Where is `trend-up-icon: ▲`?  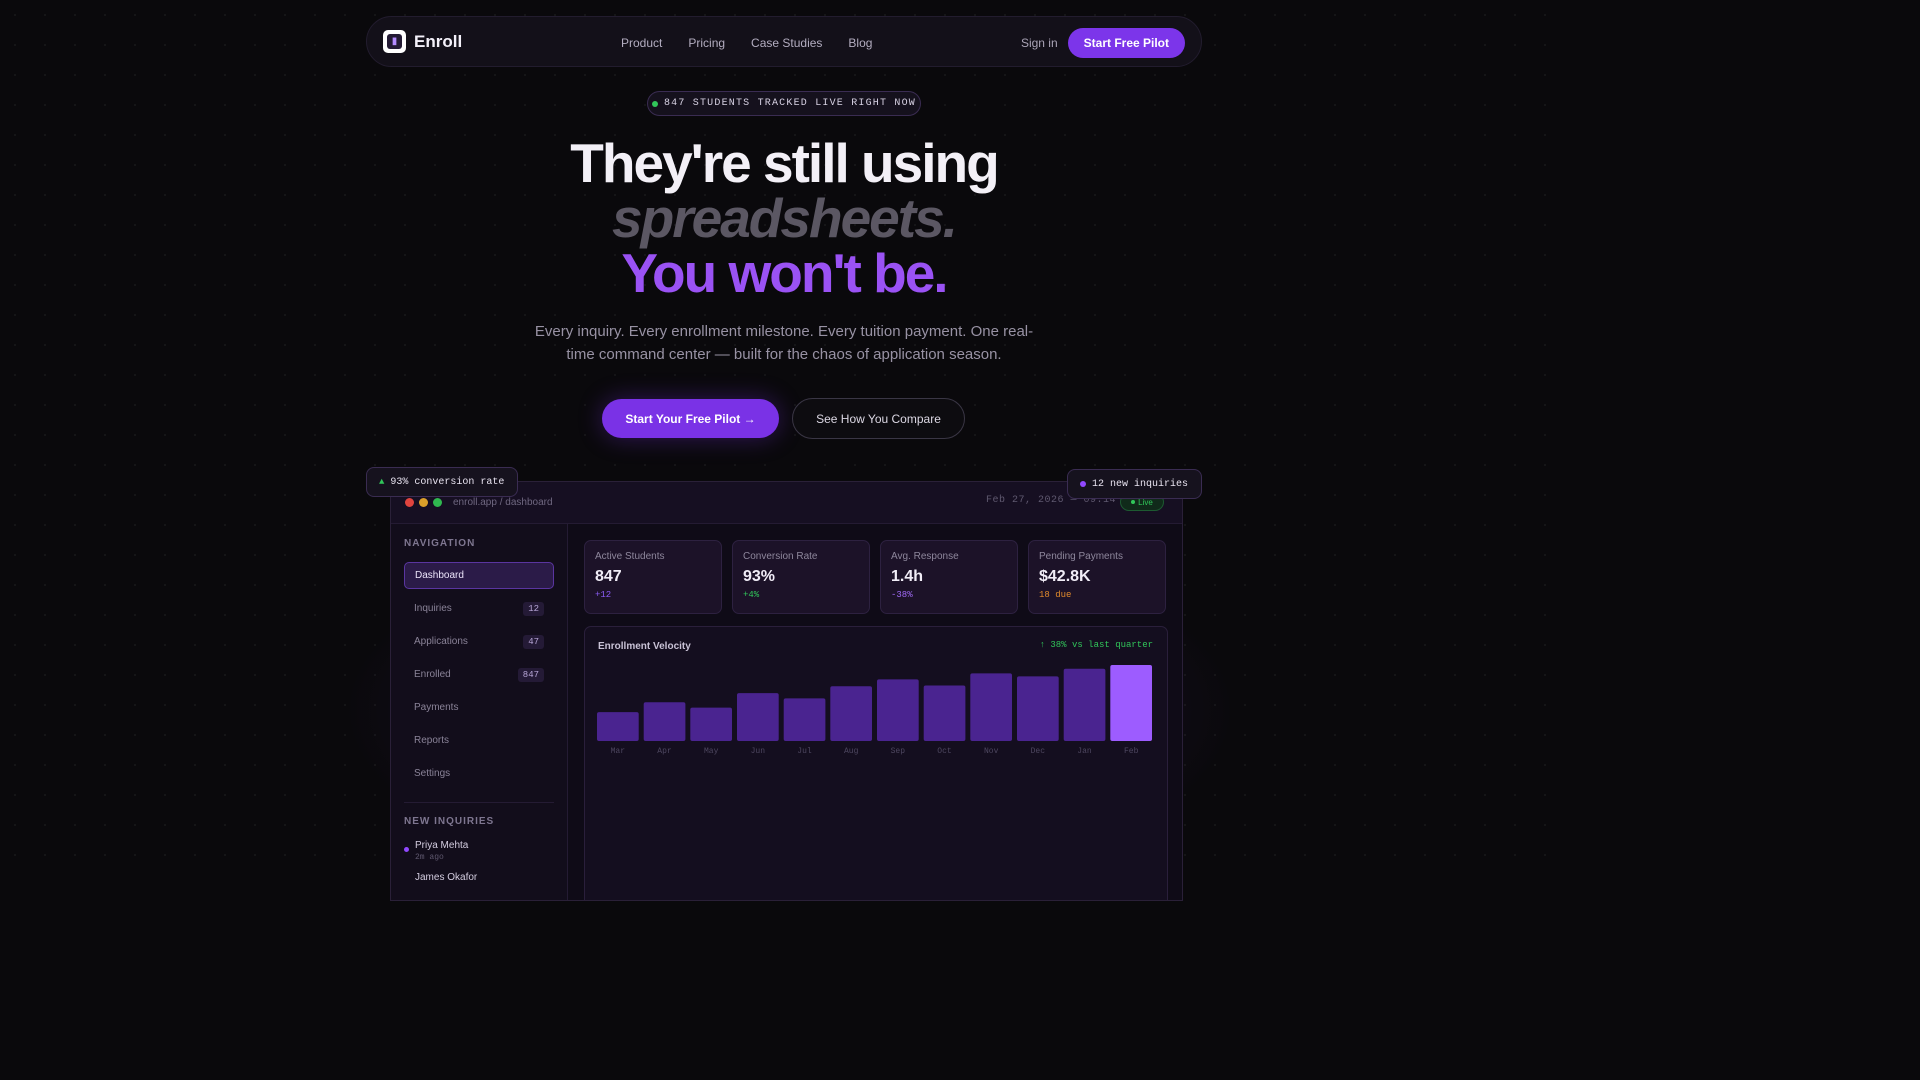
trend-up-icon: ▲ is located at coordinates (382, 482).